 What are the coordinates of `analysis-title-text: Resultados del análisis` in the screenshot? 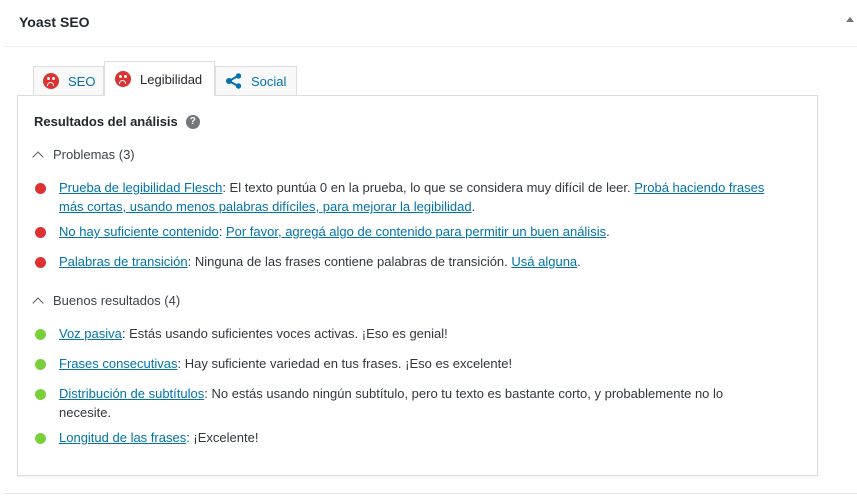 It's located at (106, 121).